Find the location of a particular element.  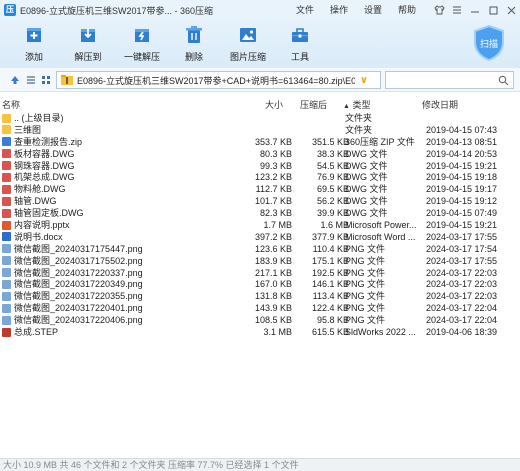

col-type: ▲ 类型 is located at coordinates (356, 104).